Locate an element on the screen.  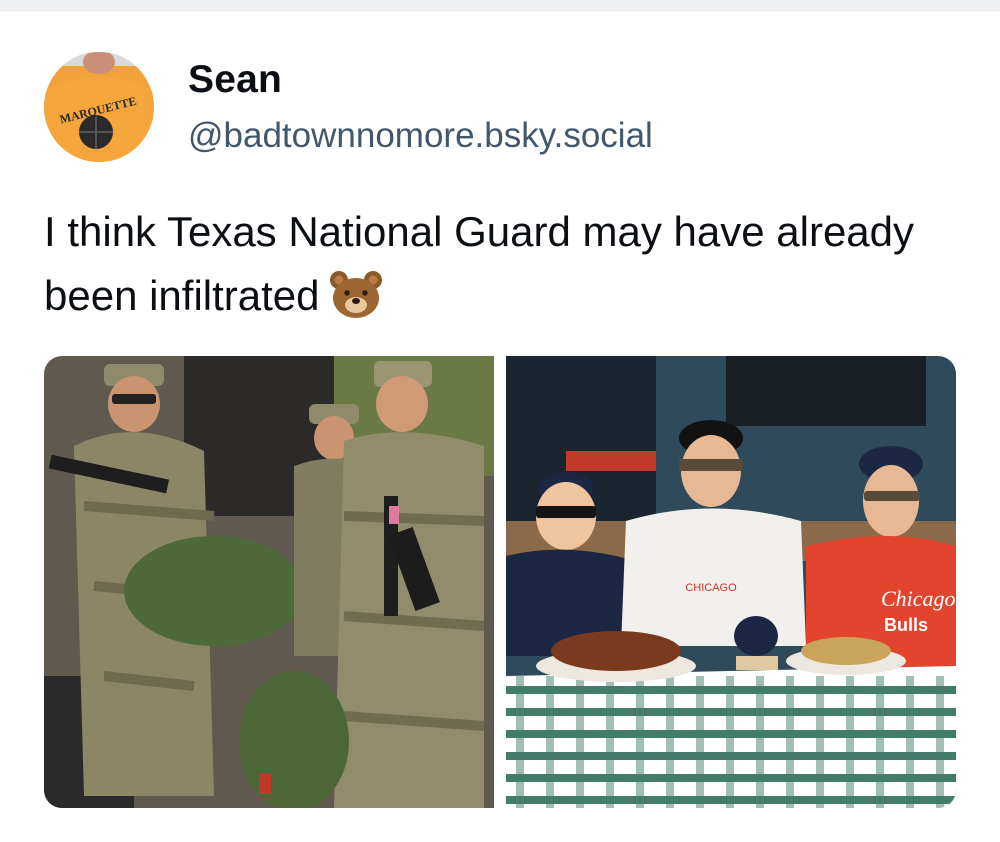
avatar: MARQUETTE is located at coordinates (99, 107).